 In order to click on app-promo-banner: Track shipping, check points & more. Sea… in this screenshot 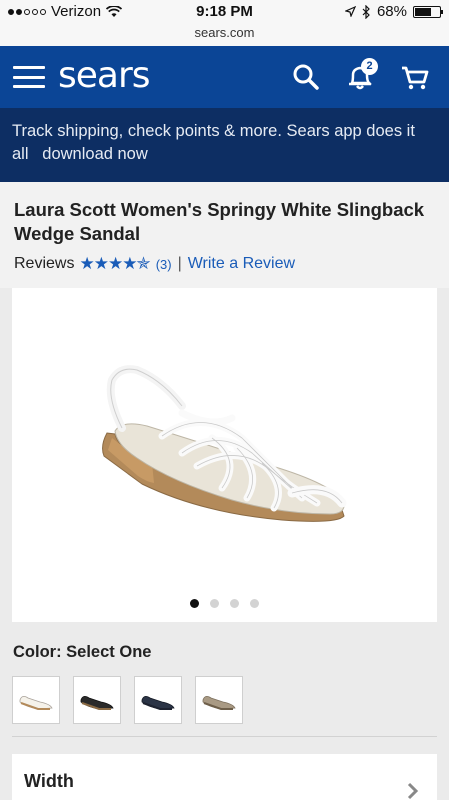, I will do `click(224, 145)`.